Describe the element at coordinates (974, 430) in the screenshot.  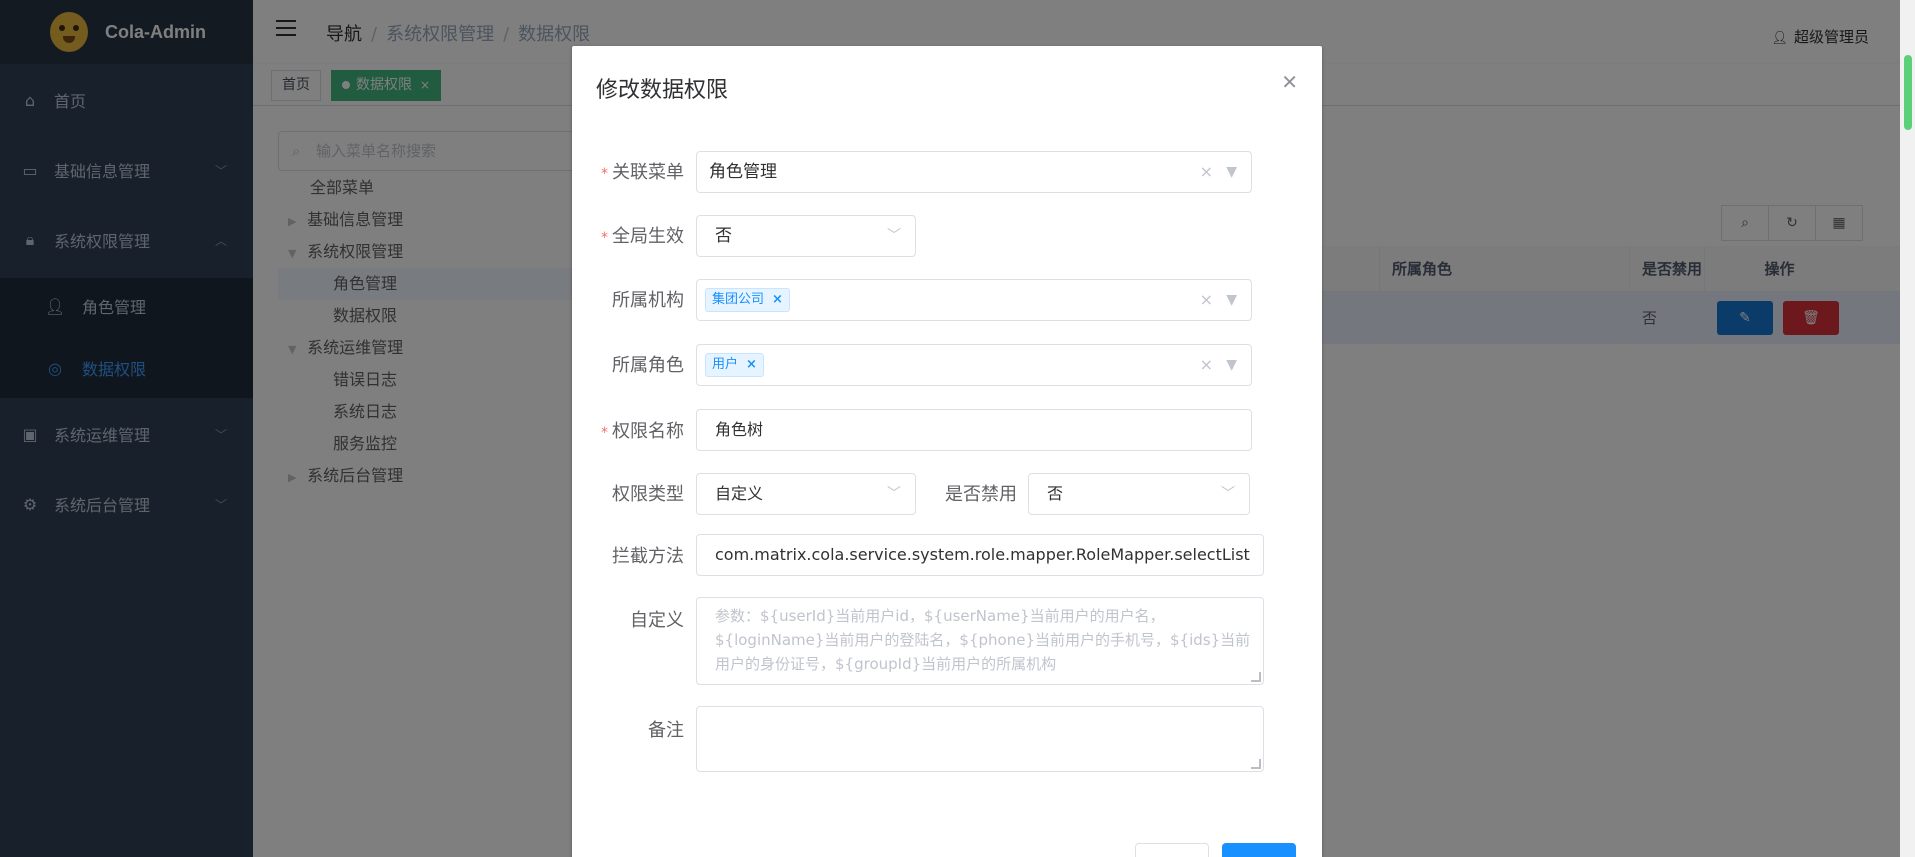
I see `name-input: 角色树` at that location.